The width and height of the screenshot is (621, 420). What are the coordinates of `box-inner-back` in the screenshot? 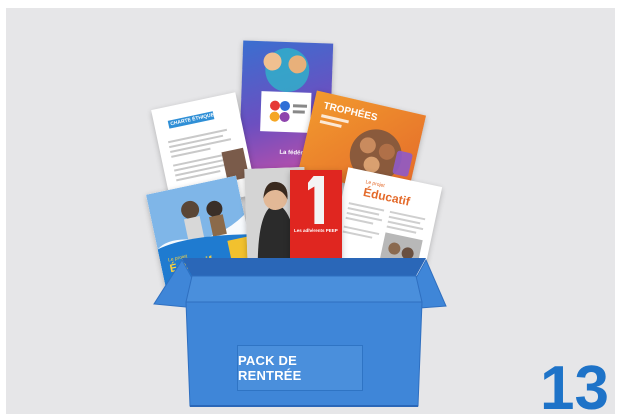 It's located at (304, 267).